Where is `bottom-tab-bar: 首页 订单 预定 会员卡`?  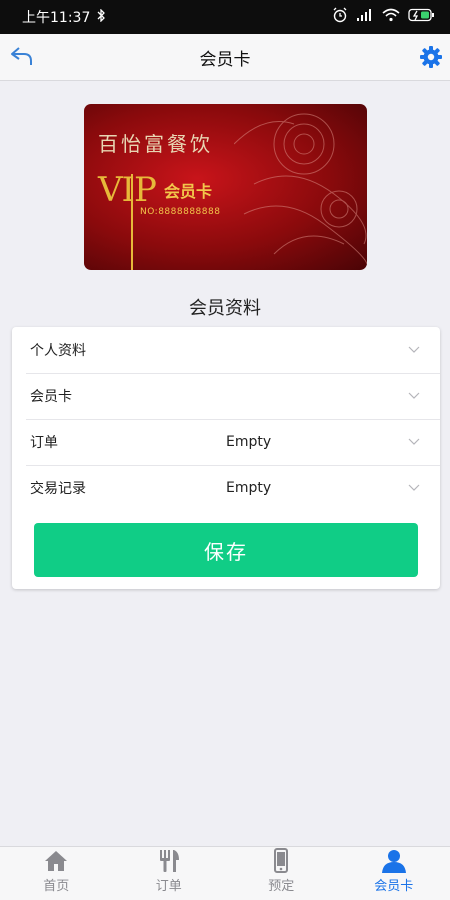 bottom-tab-bar: 首页 订单 预定 会员卡 is located at coordinates (225, 873).